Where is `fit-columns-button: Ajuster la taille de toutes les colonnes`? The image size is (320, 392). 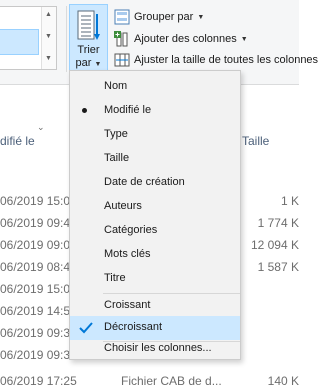 fit-columns-button: Ajuster la taille de toutes les colonnes is located at coordinates (216, 60).